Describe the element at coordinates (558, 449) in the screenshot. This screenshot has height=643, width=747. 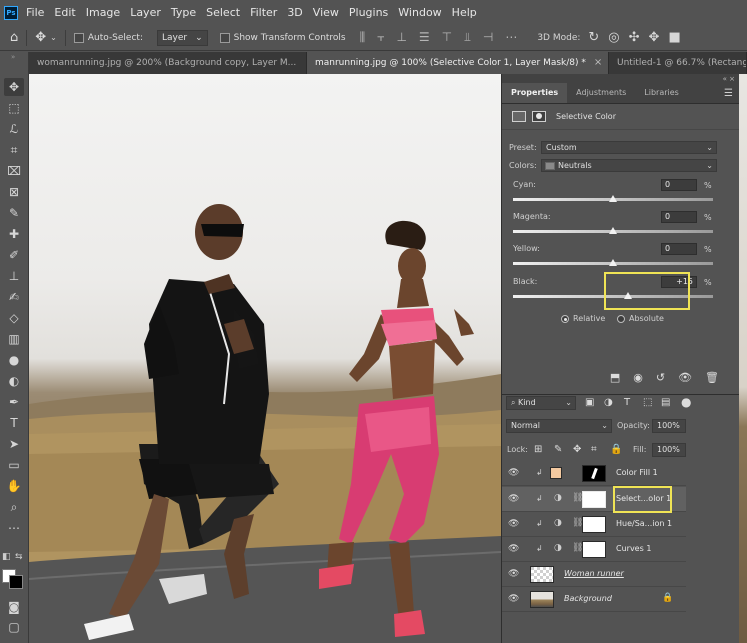
I see `lock-image-icon: ✎` at that location.